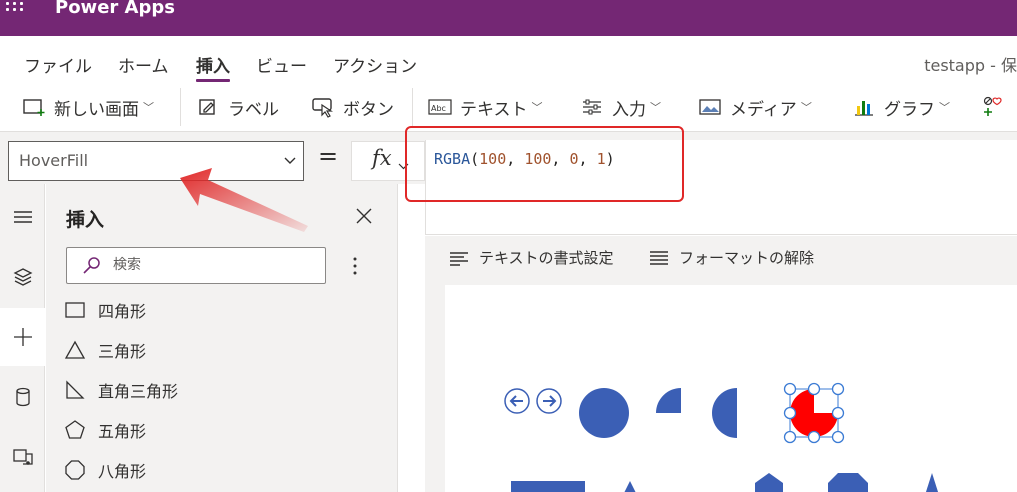 This screenshot has height=492, width=1017. I want to click on equals-sign: =, so click(328, 156).